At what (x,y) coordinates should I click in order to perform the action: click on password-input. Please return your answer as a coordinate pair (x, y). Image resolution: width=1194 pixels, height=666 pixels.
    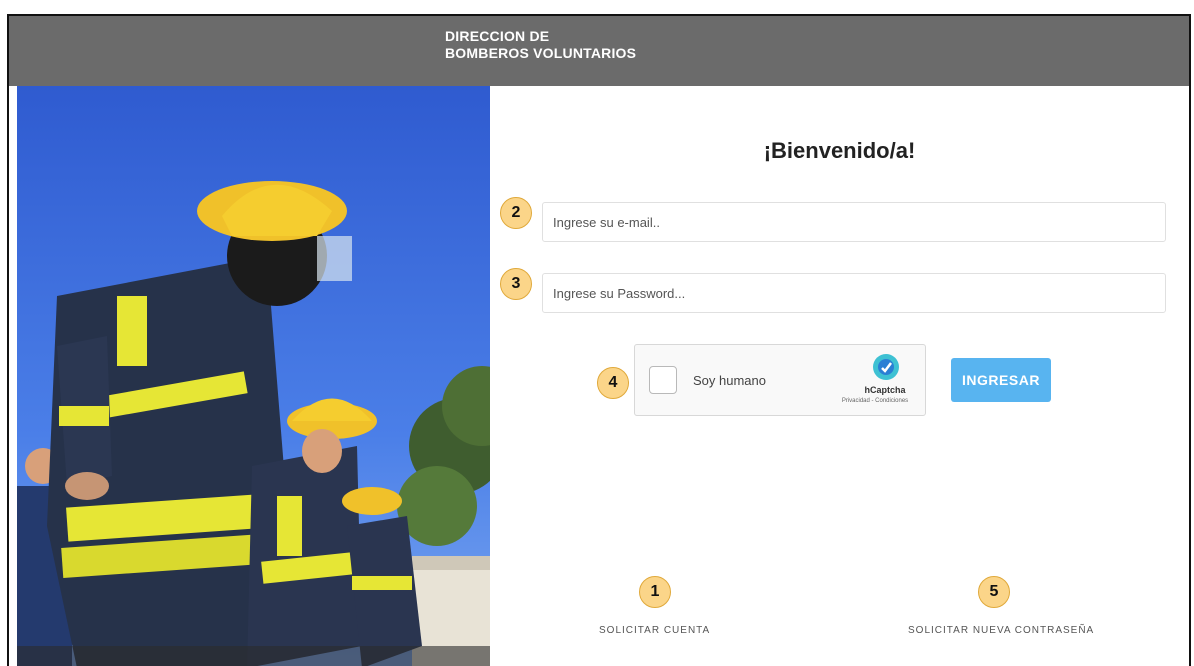
    Looking at the image, I should click on (854, 293).